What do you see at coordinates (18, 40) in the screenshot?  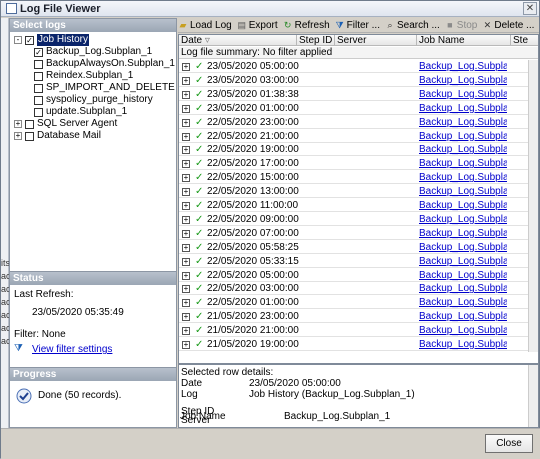 I see `collapse-icon: -` at bounding box center [18, 40].